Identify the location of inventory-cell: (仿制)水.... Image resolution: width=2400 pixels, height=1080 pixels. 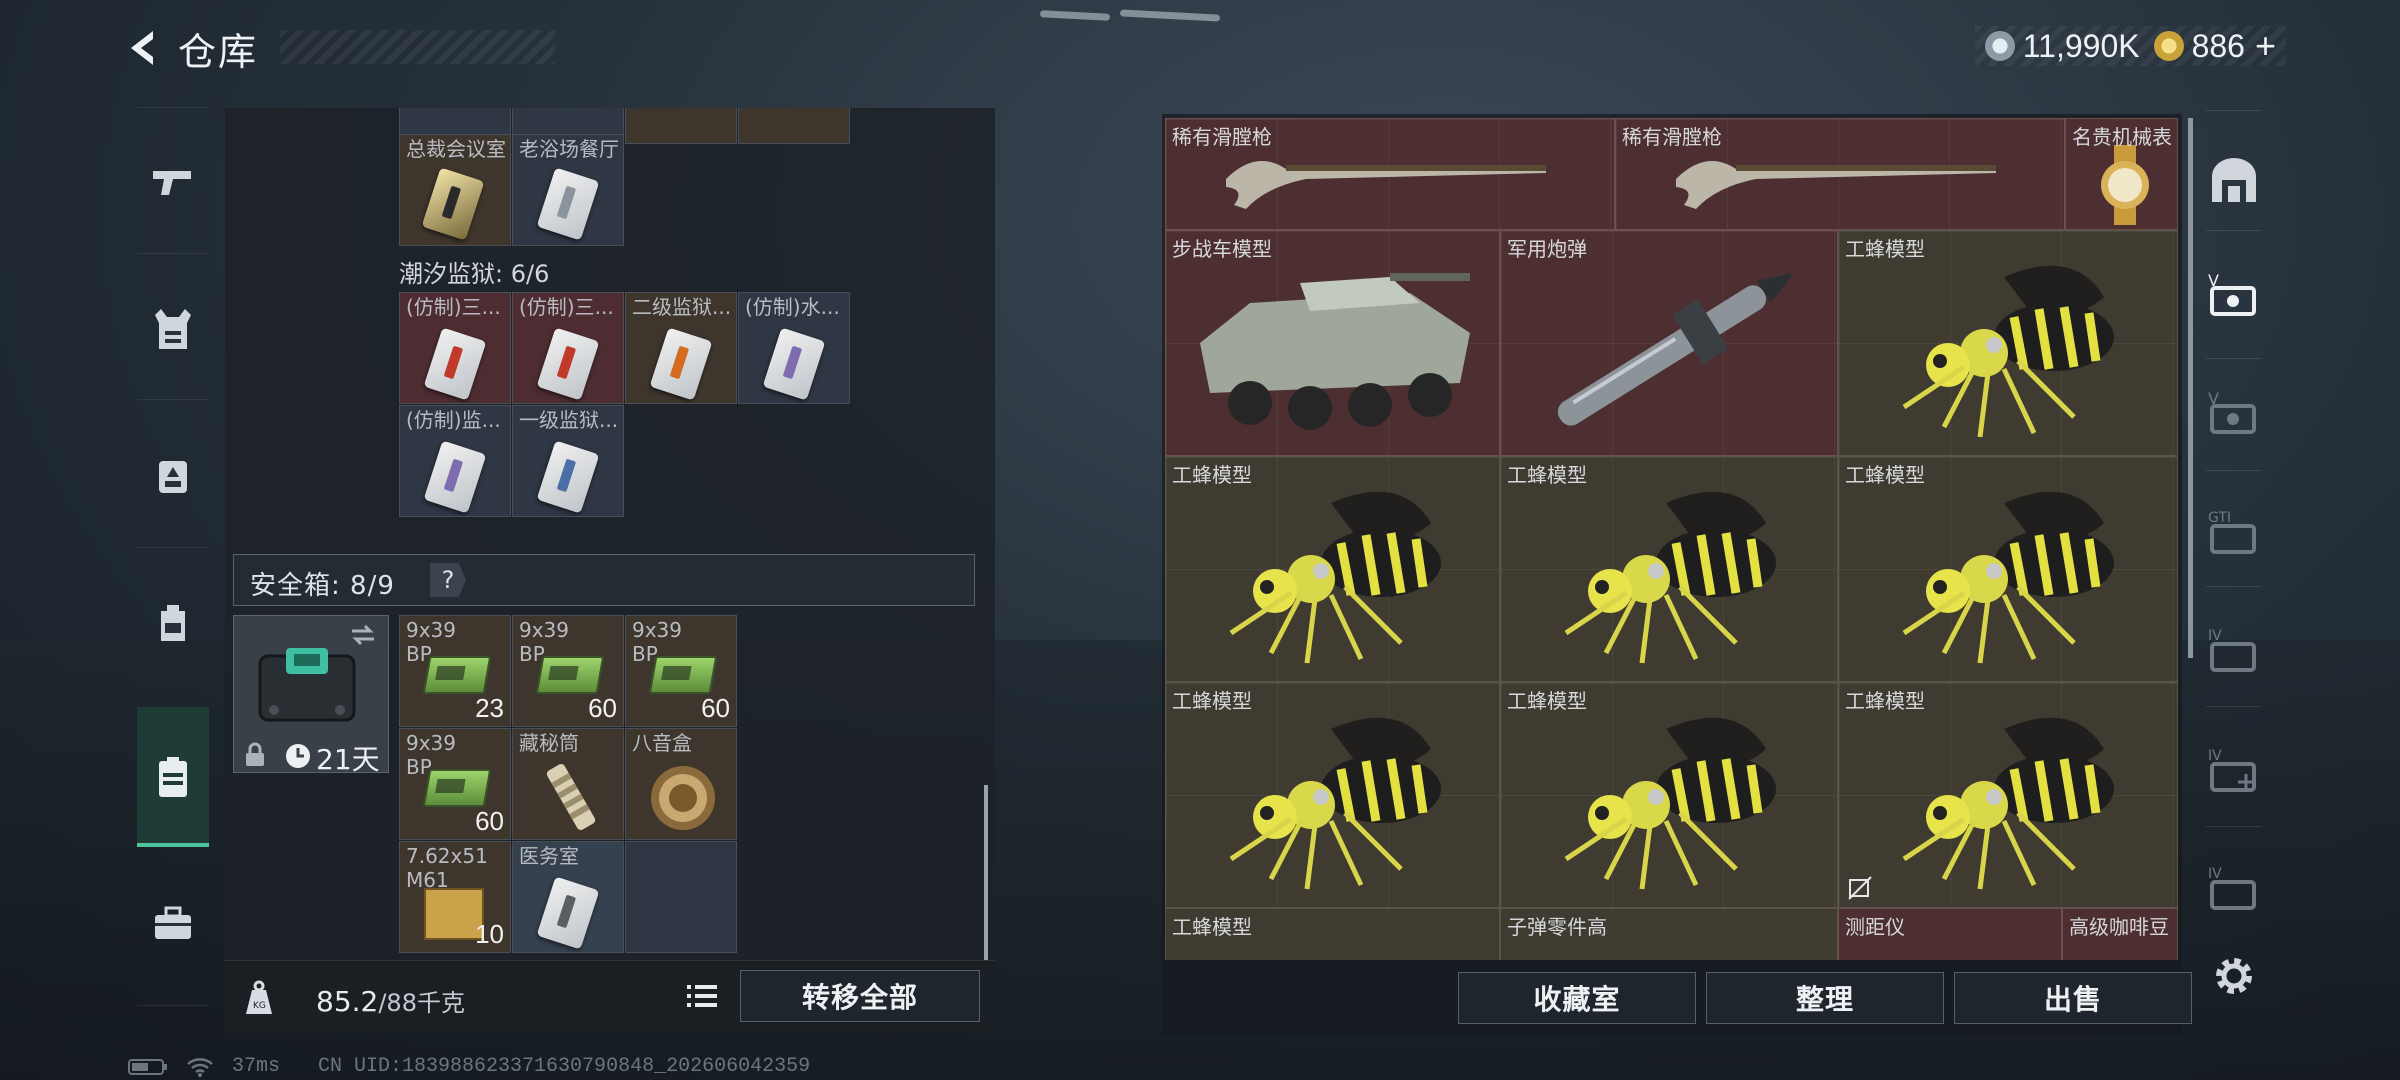
(794, 348).